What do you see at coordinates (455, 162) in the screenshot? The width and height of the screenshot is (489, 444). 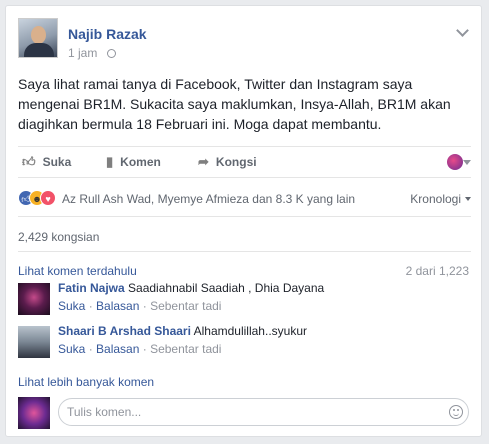 I see `page-selector-avatar` at bounding box center [455, 162].